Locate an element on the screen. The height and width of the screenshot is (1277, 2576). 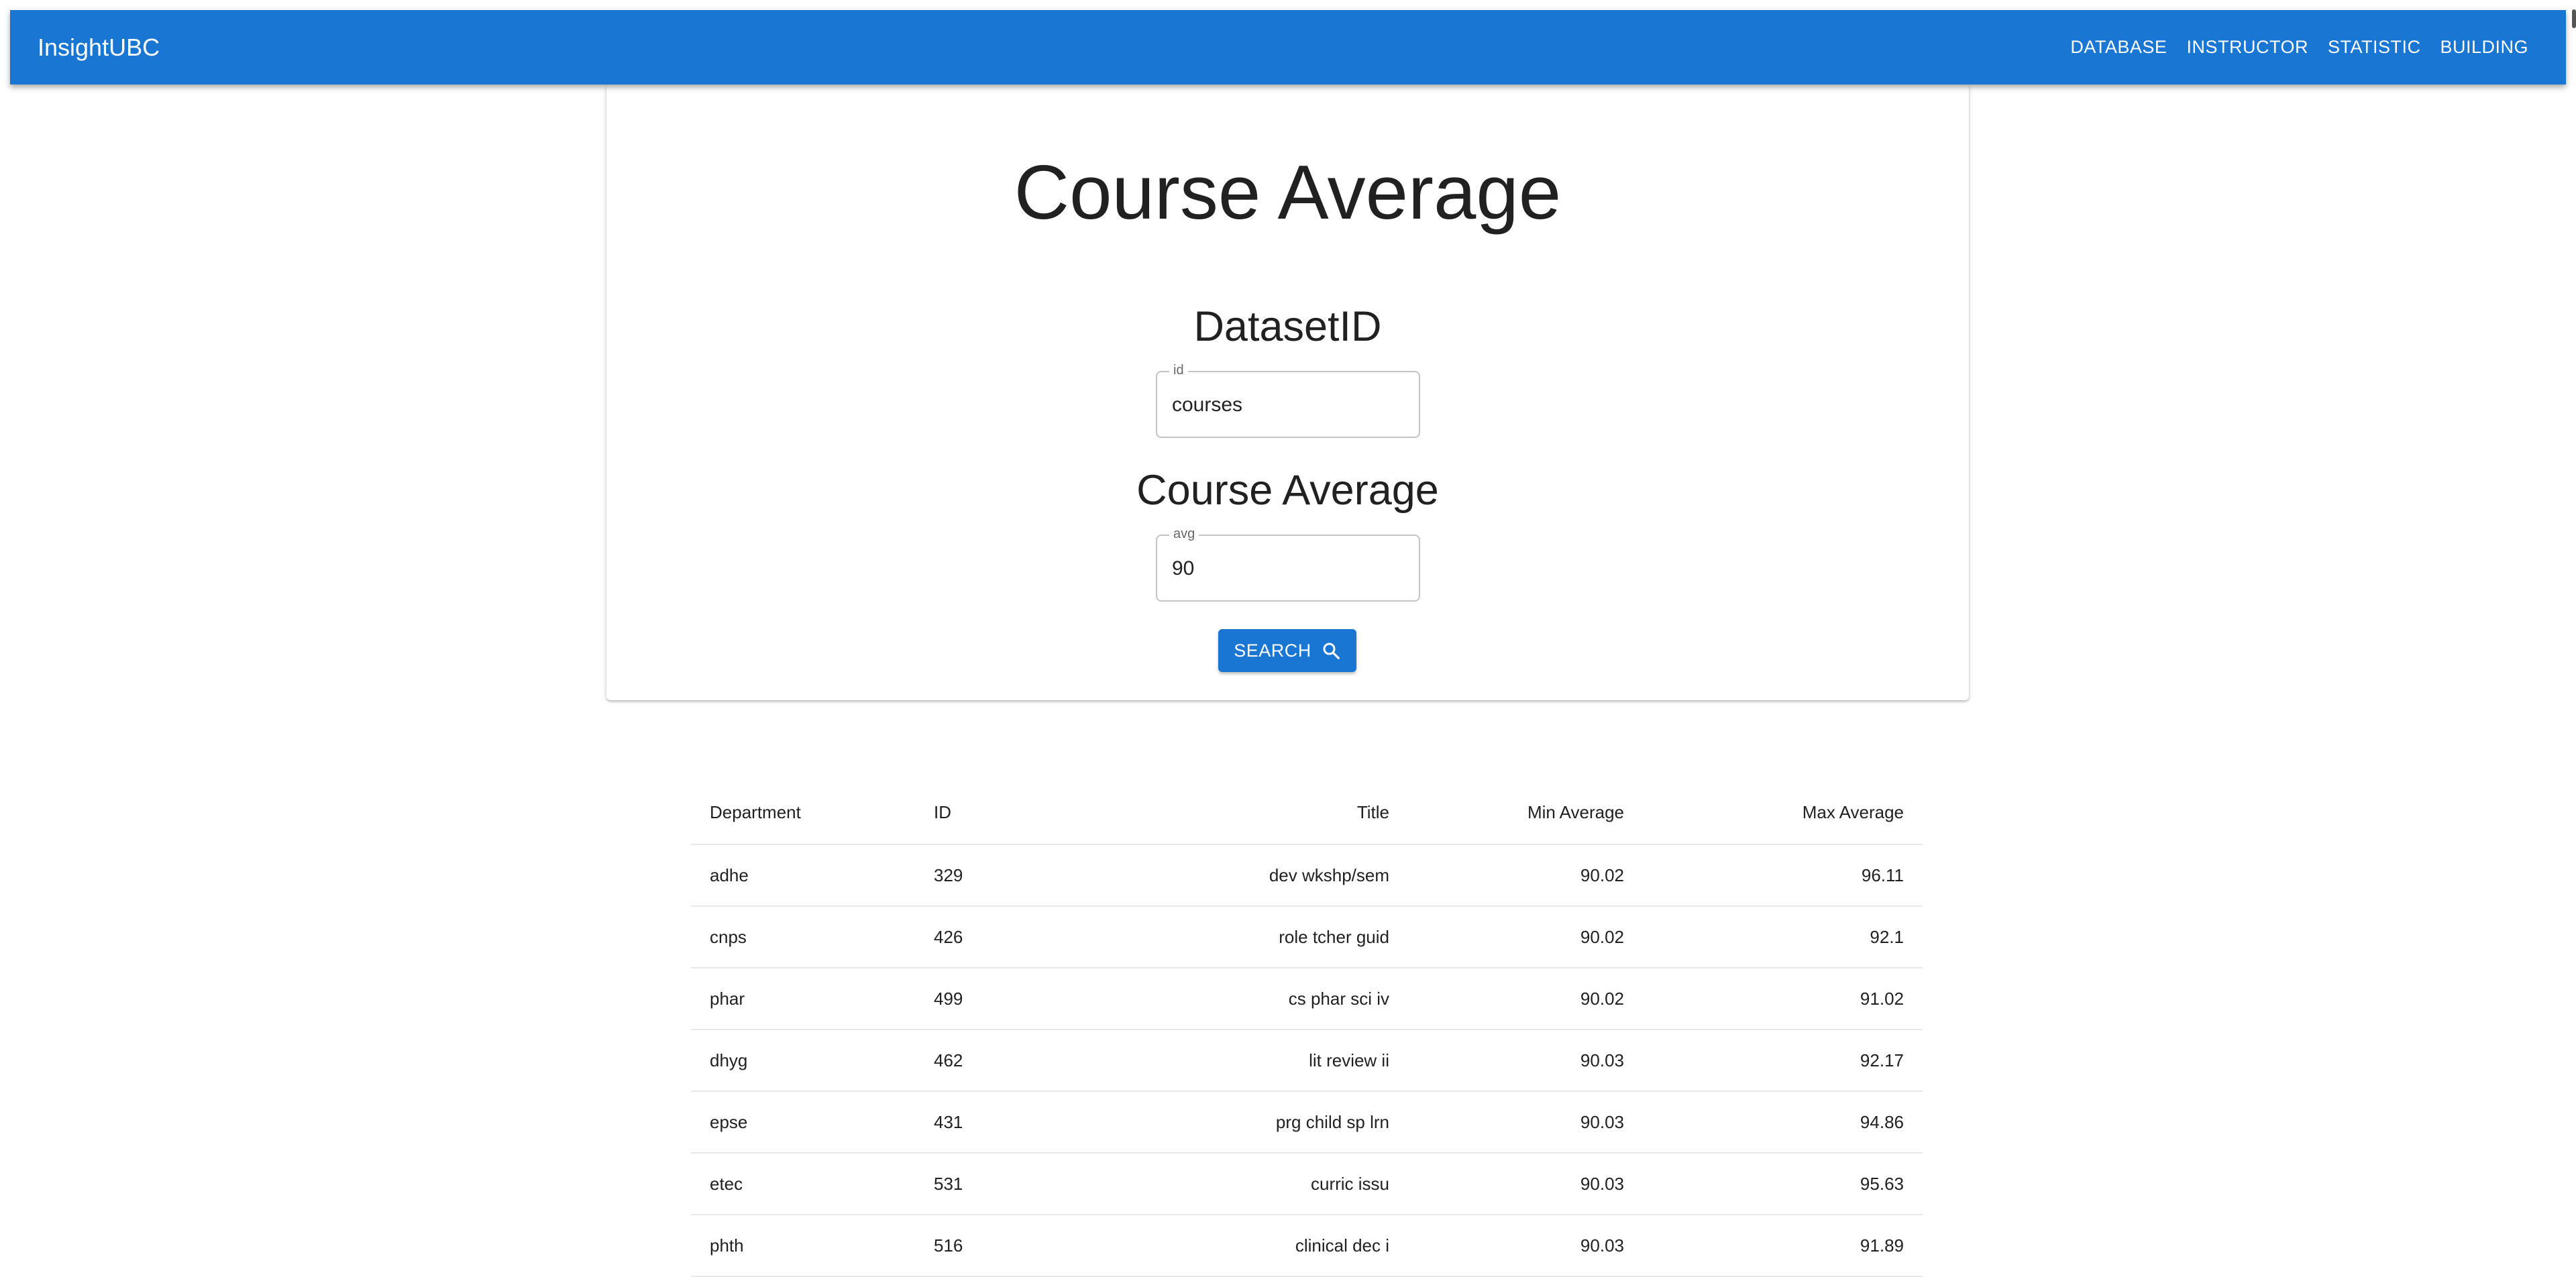
cell-department: phar is located at coordinates (803, 999).